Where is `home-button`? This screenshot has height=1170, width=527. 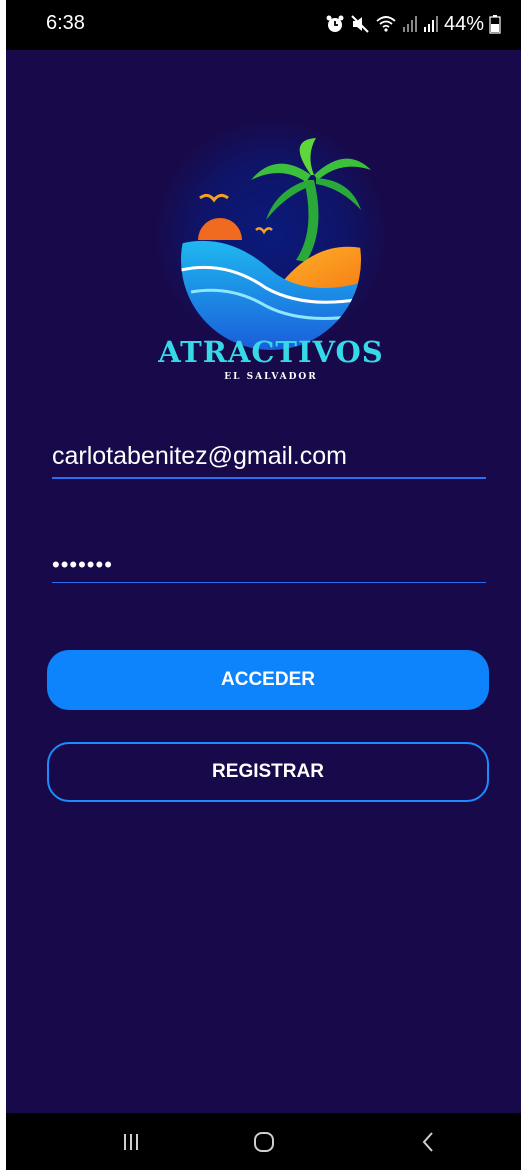
home-button is located at coordinates (264, 1141).